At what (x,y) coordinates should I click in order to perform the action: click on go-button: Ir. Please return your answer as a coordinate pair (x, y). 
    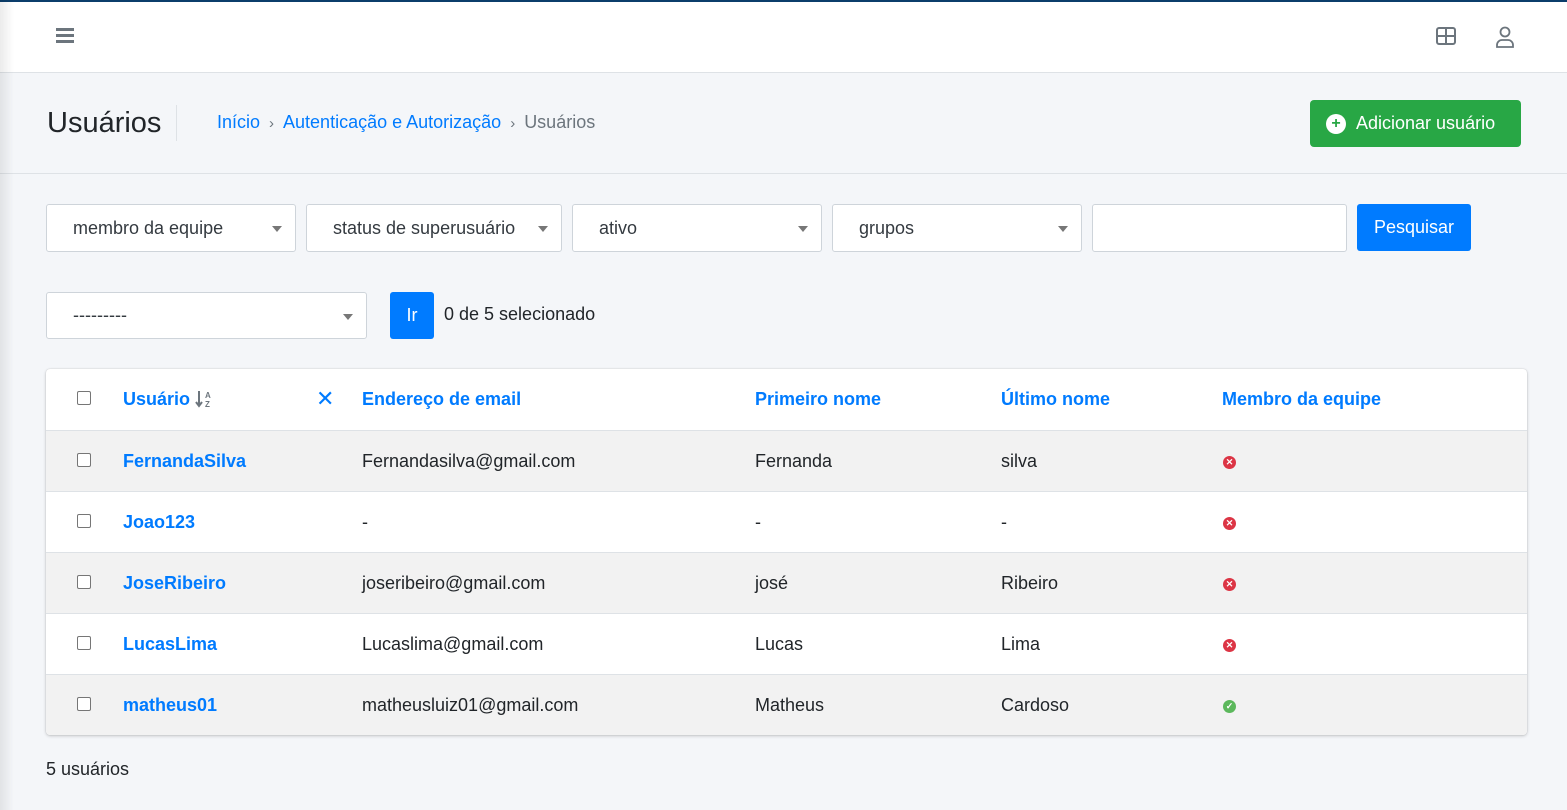
    Looking at the image, I should click on (412, 315).